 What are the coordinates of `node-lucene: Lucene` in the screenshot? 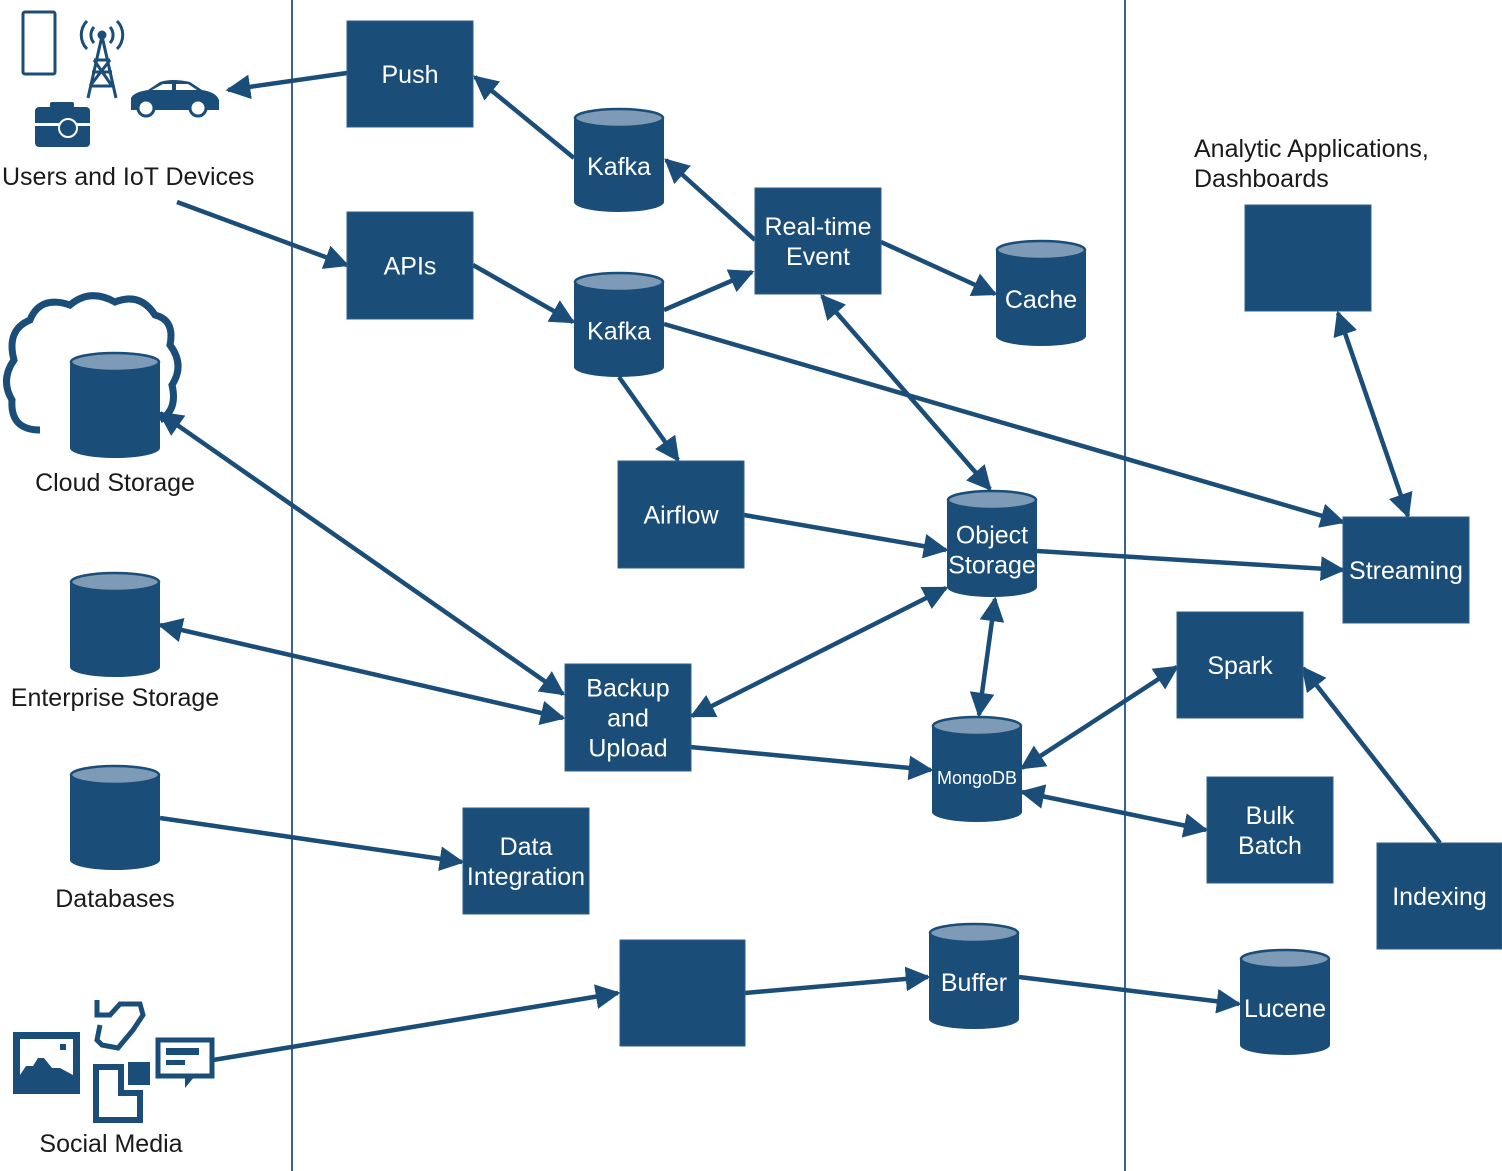 It's located at (1285, 1001).